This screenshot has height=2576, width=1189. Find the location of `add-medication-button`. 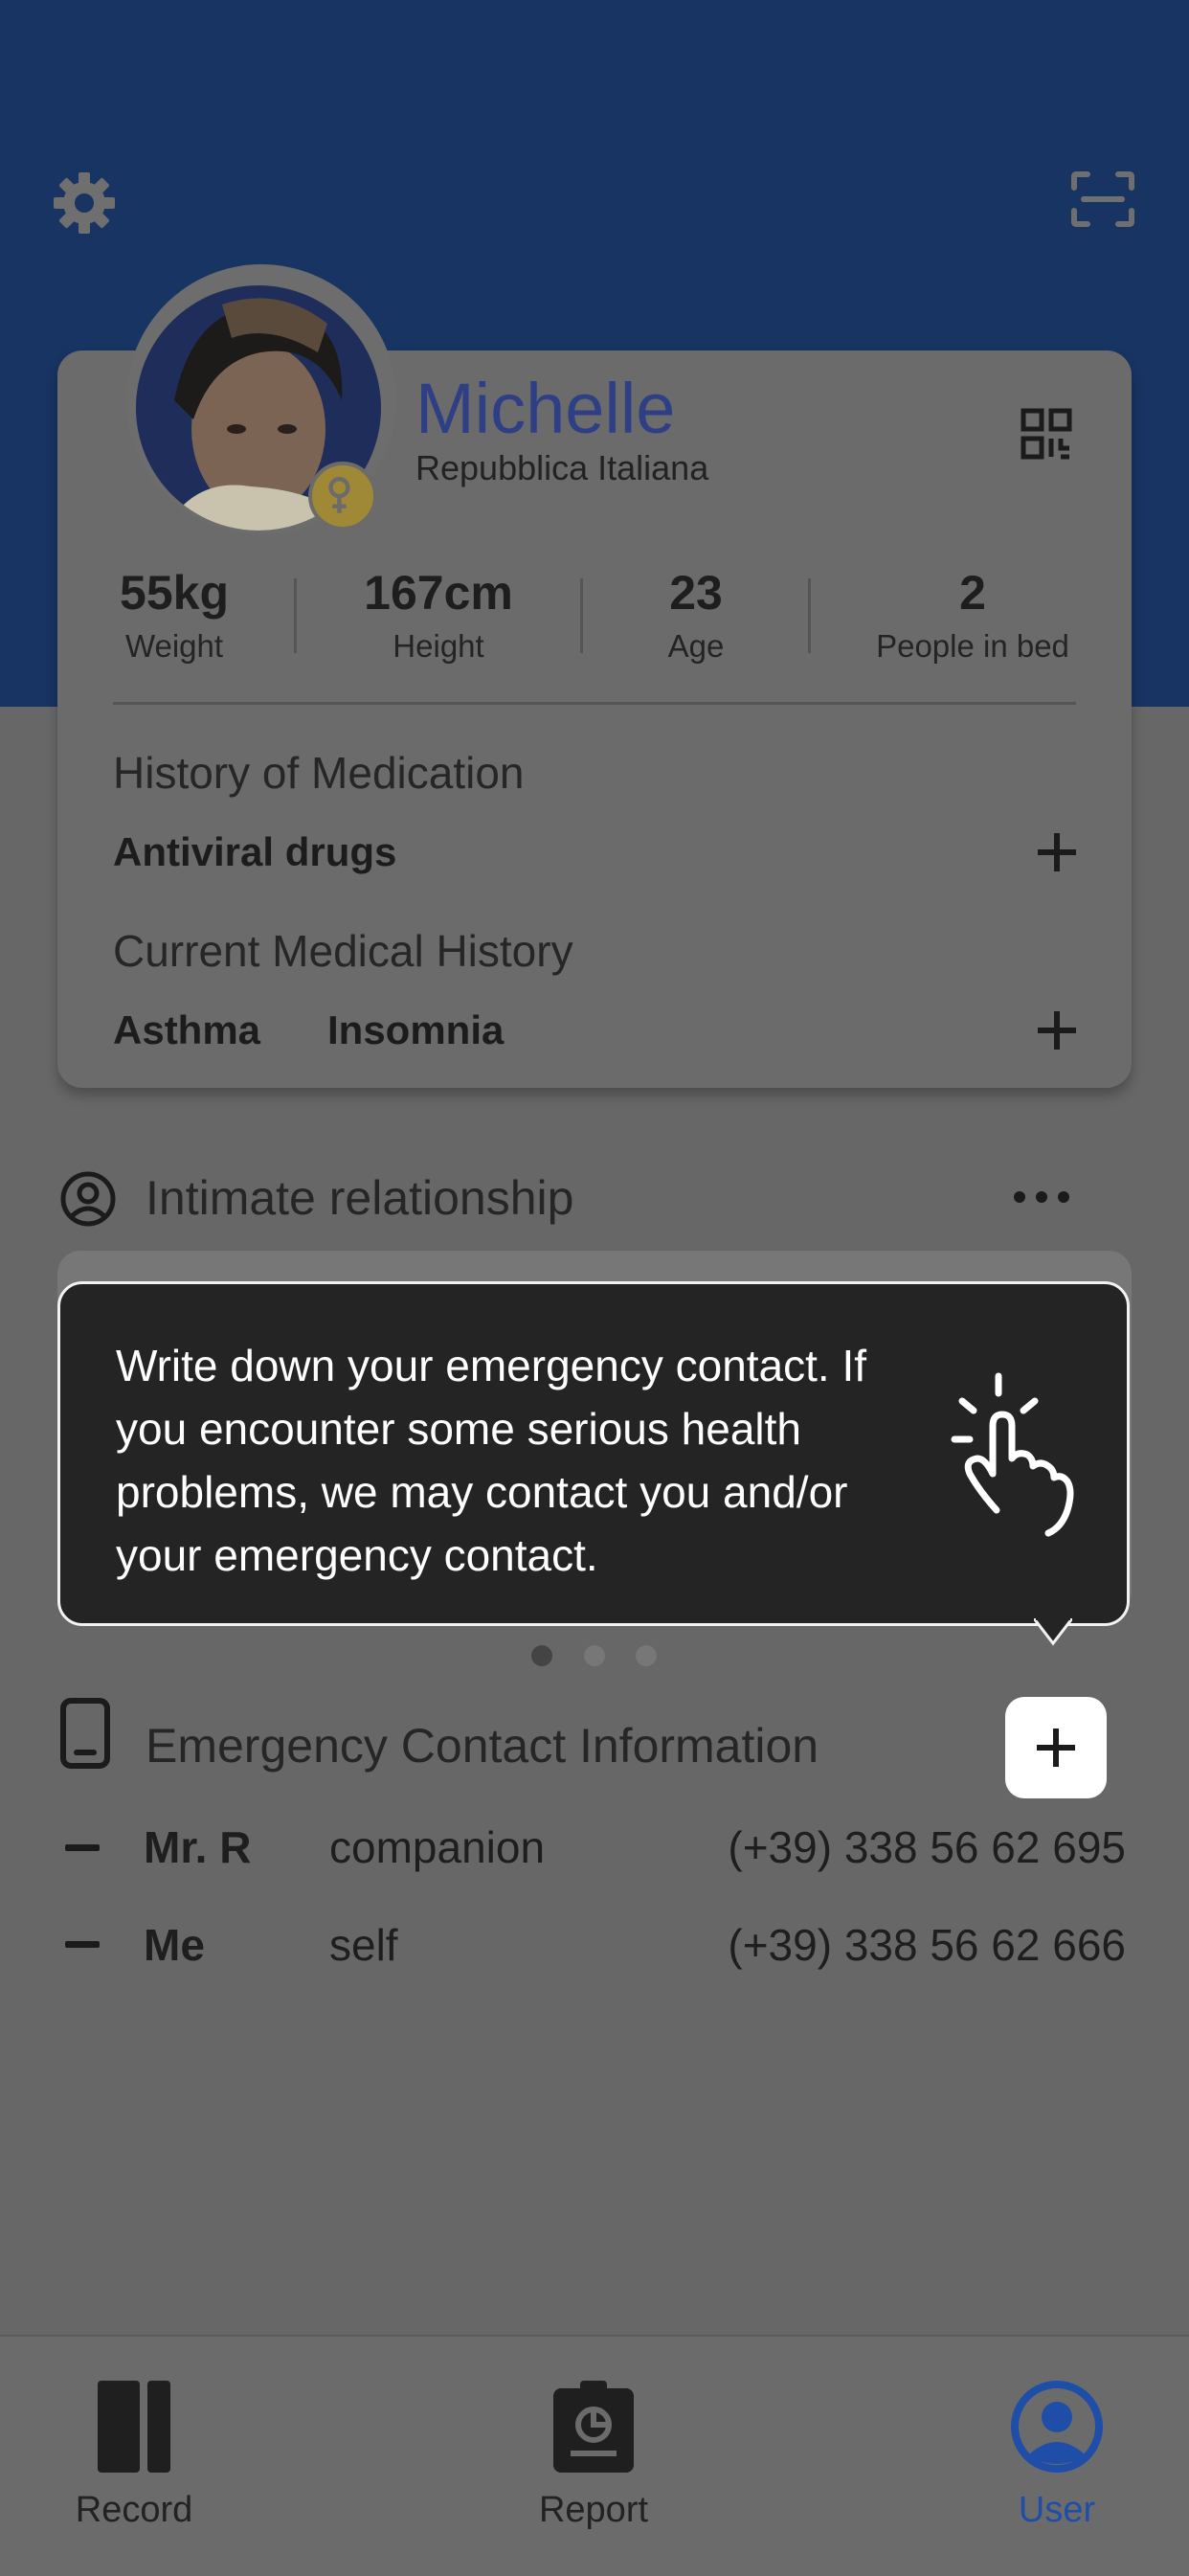

add-medication-button is located at coordinates (1057, 852).